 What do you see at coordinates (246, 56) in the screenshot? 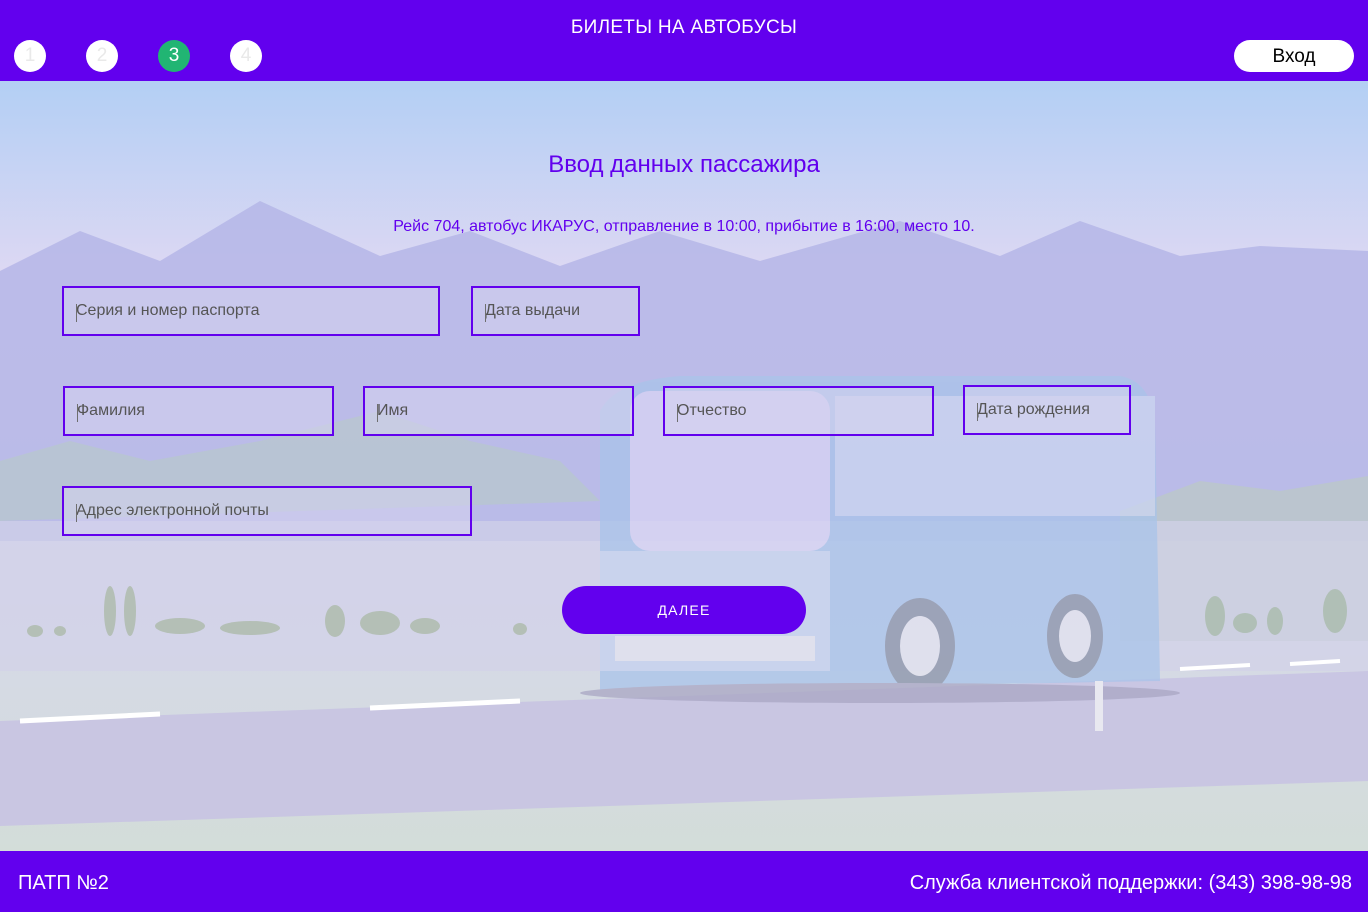
I see `step-4: 4` at bounding box center [246, 56].